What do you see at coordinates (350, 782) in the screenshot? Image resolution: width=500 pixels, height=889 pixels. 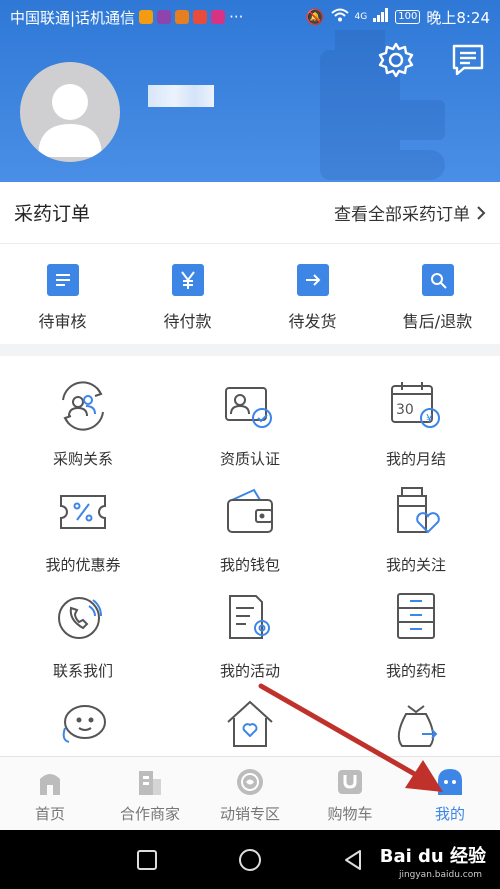 I see `cart-icon` at bounding box center [350, 782].